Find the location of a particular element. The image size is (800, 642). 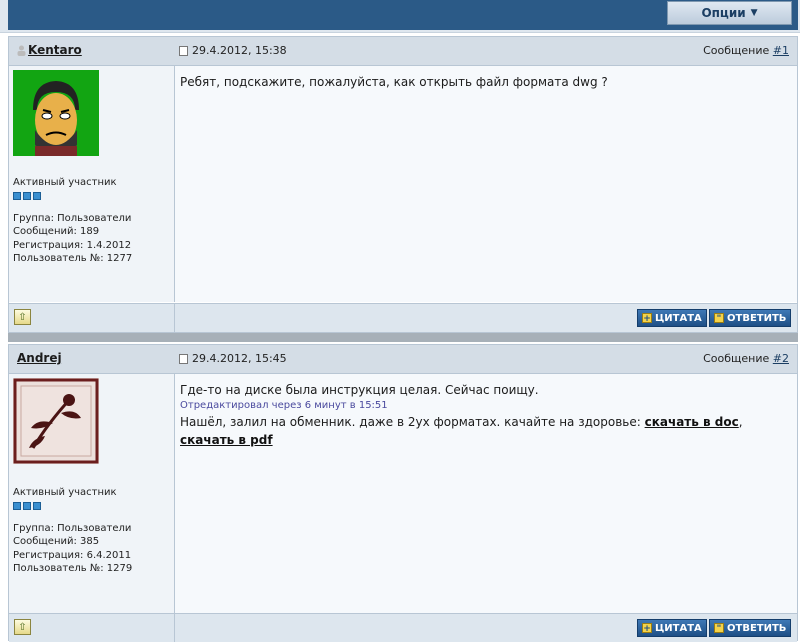

user-messages: Сообщений: 385 is located at coordinates (56, 541).